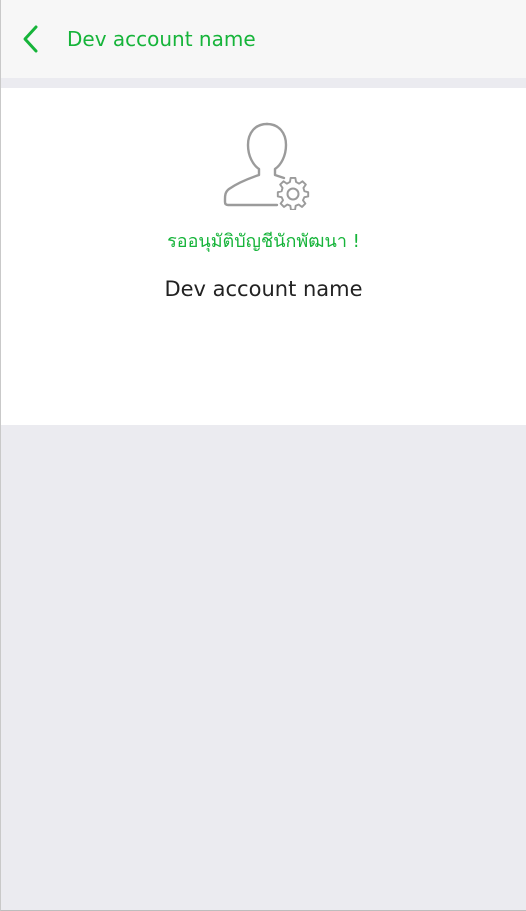 The image size is (526, 911). I want to click on back-button, so click(30, 39).